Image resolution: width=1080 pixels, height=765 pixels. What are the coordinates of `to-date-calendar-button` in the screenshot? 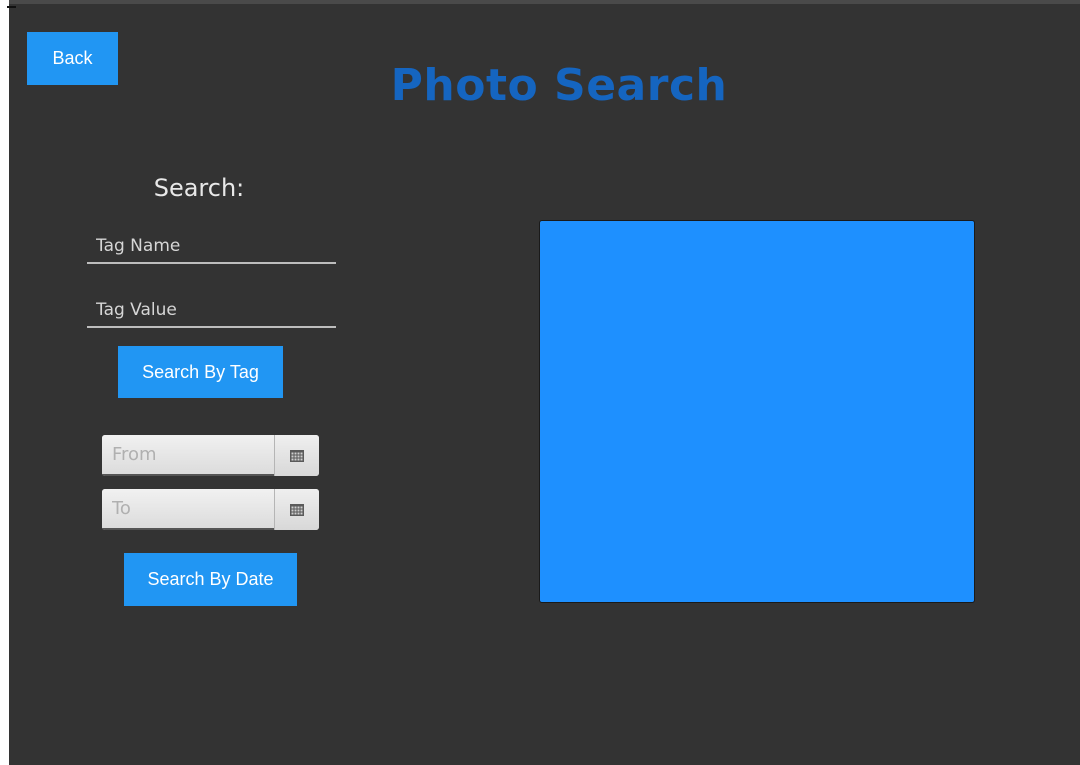 It's located at (296, 509).